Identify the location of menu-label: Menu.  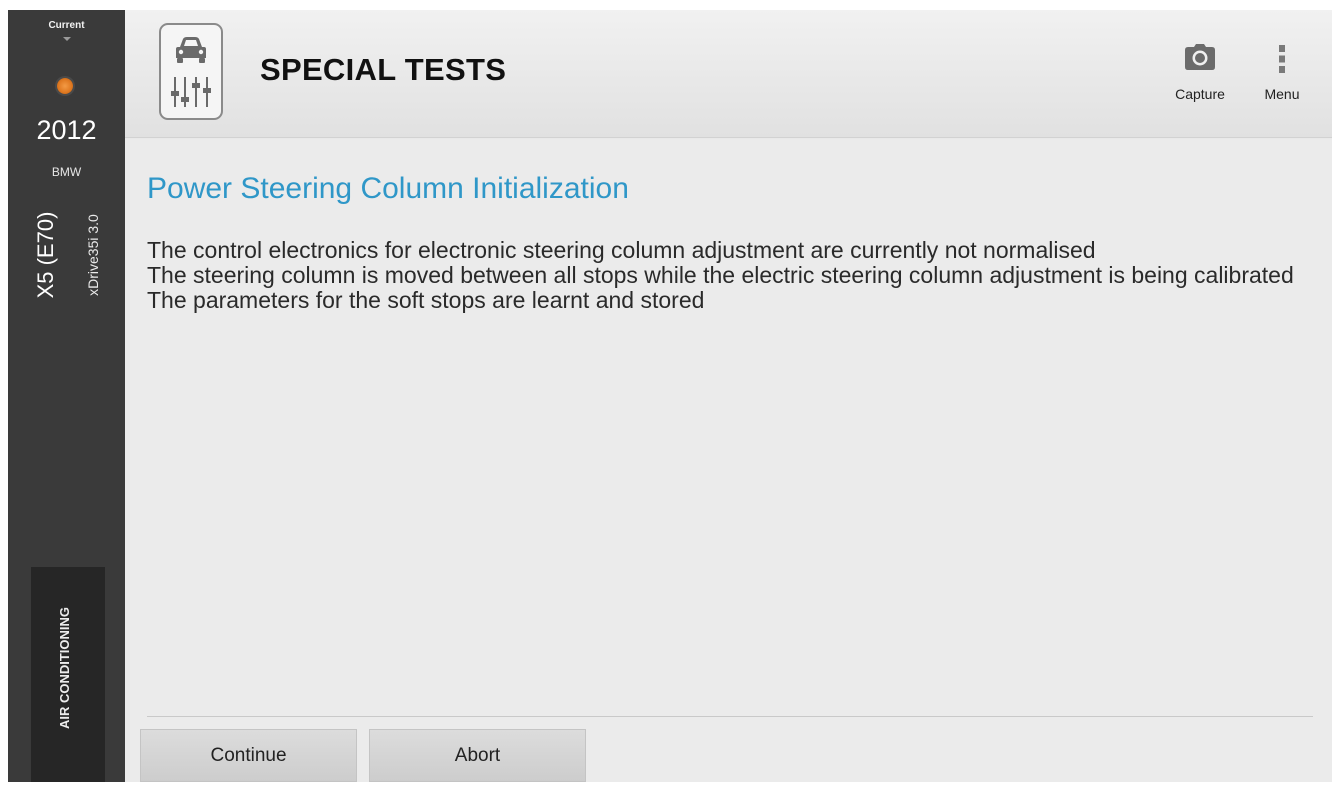
(1282, 94).